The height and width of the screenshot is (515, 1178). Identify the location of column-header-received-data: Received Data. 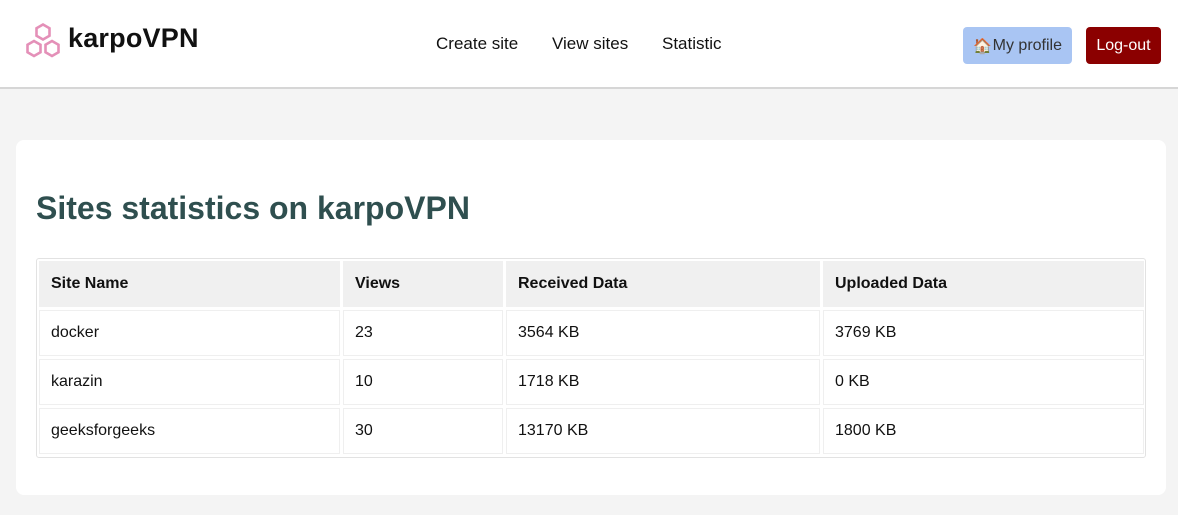
(663, 284).